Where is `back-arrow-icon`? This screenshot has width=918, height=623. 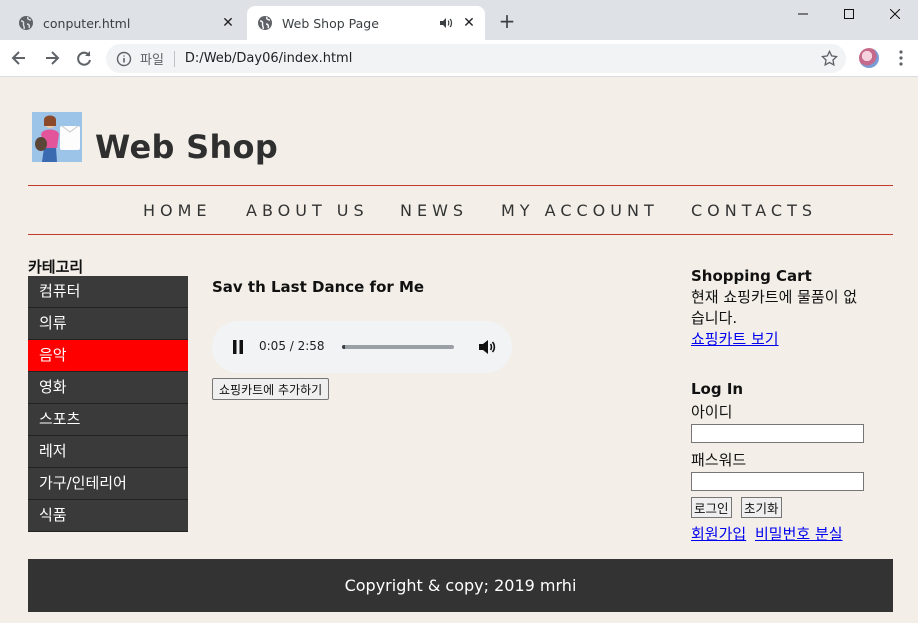
back-arrow-icon is located at coordinates (19, 58).